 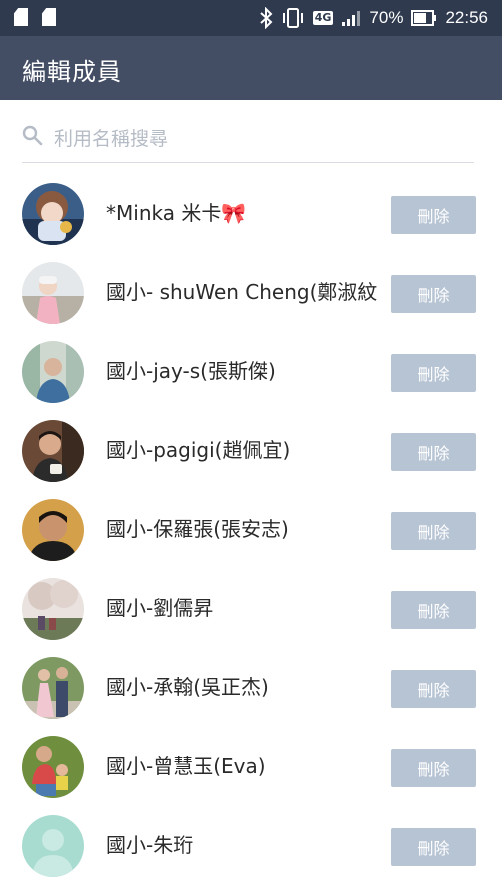 What do you see at coordinates (33, 138) in the screenshot?
I see `search-icon` at bounding box center [33, 138].